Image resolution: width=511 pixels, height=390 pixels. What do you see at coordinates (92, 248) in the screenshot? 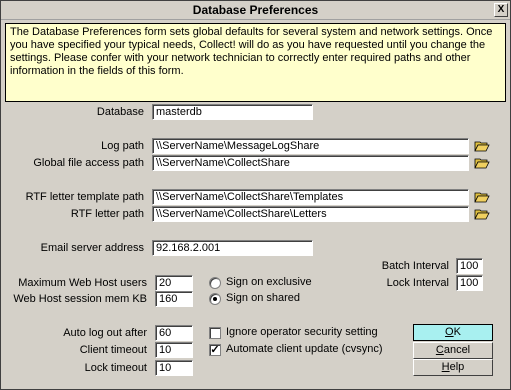
I see `email-server-label: Email server address` at bounding box center [92, 248].